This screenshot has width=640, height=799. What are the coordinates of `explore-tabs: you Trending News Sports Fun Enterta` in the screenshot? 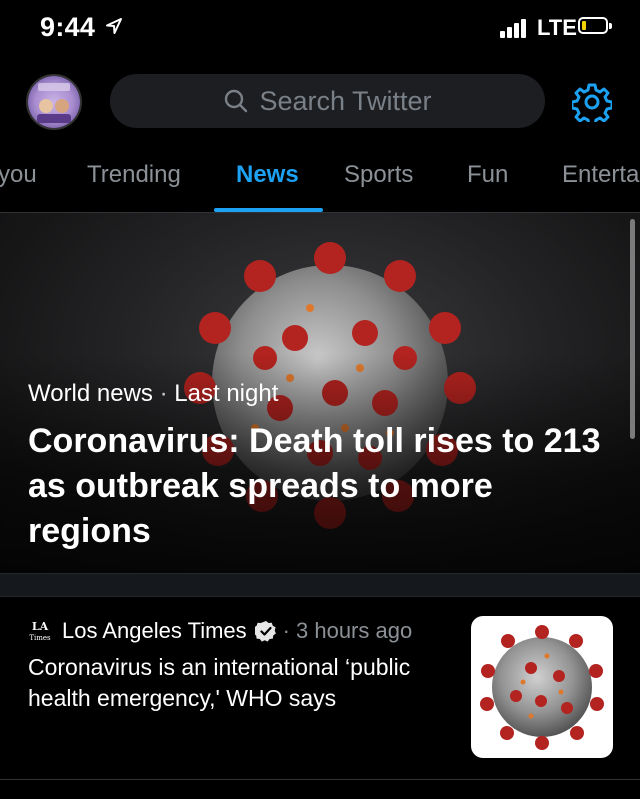 It's located at (320, 181).